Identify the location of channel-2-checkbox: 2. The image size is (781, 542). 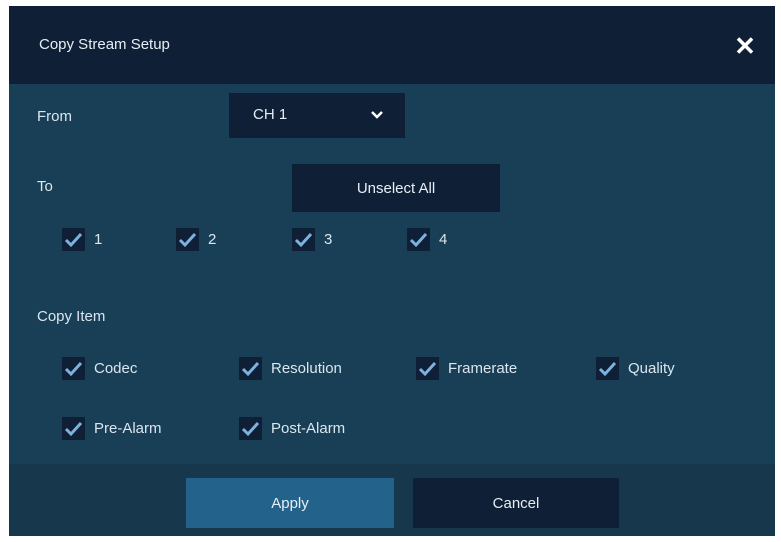
(196, 239).